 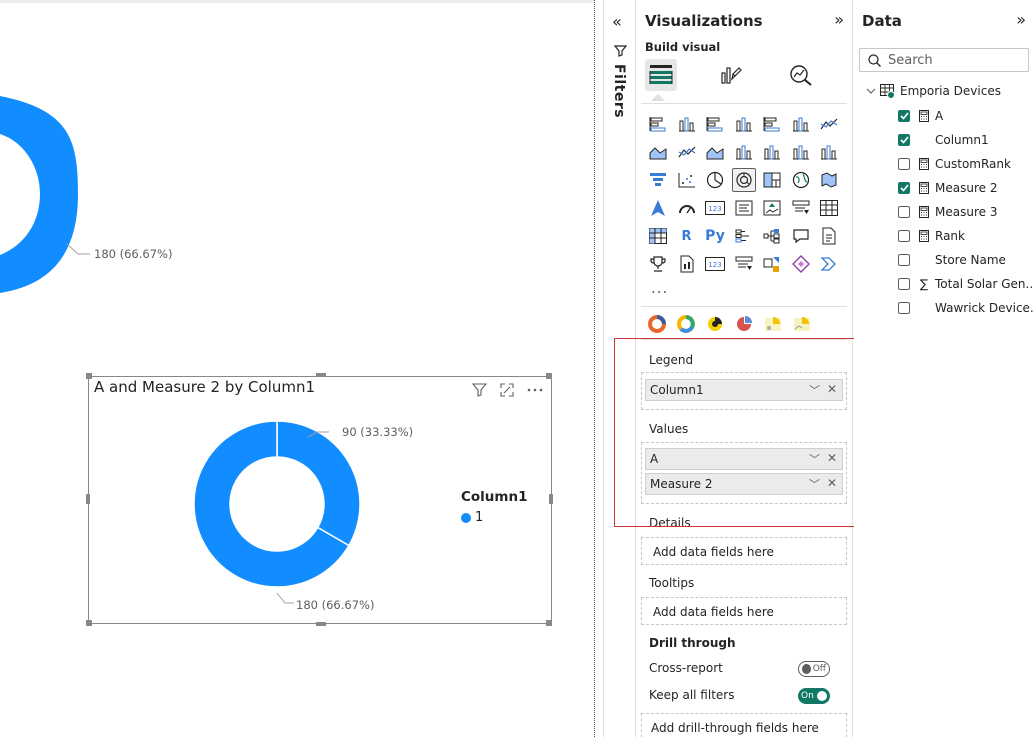 I want to click on pie-chart-icon, so click(x=715, y=180).